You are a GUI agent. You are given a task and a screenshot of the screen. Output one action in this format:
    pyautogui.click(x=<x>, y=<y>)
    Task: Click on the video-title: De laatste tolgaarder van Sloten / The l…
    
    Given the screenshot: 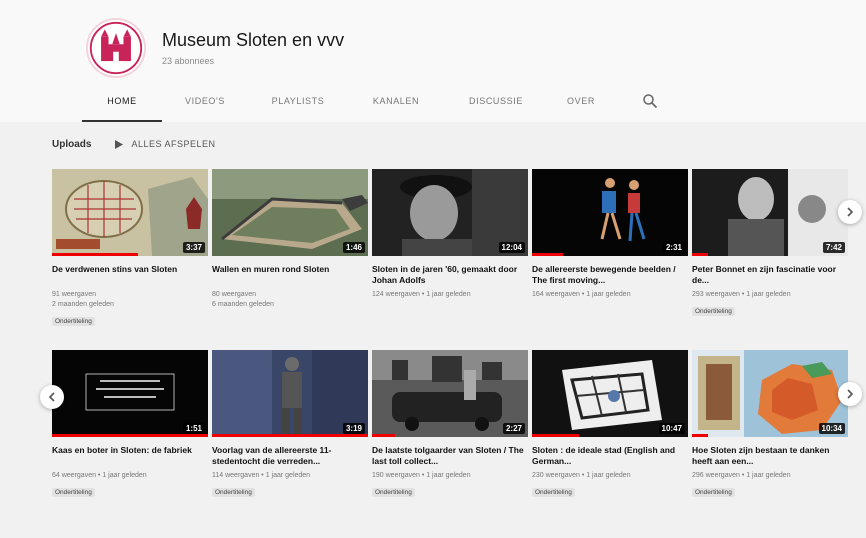 What is the action you would take?
    pyautogui.click(x=450, y=456)
    